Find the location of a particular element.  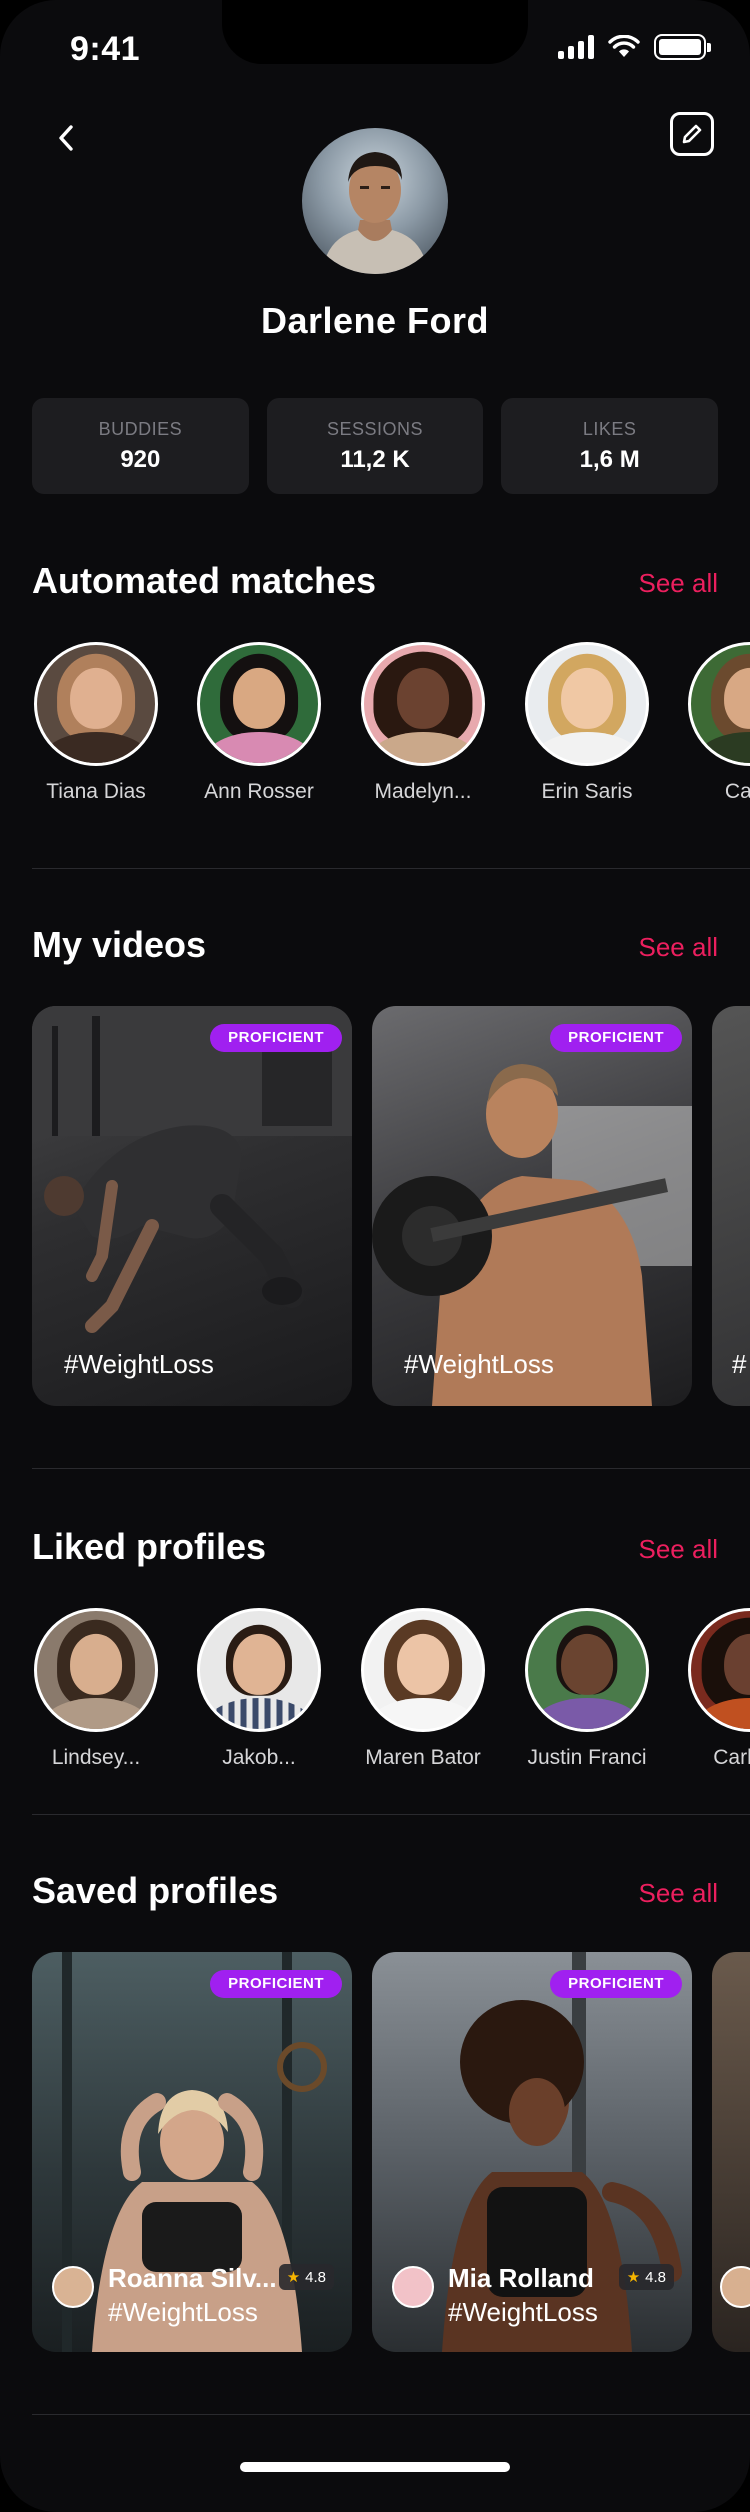

match-name: Erin Saris is located at coordinates (587, 791).